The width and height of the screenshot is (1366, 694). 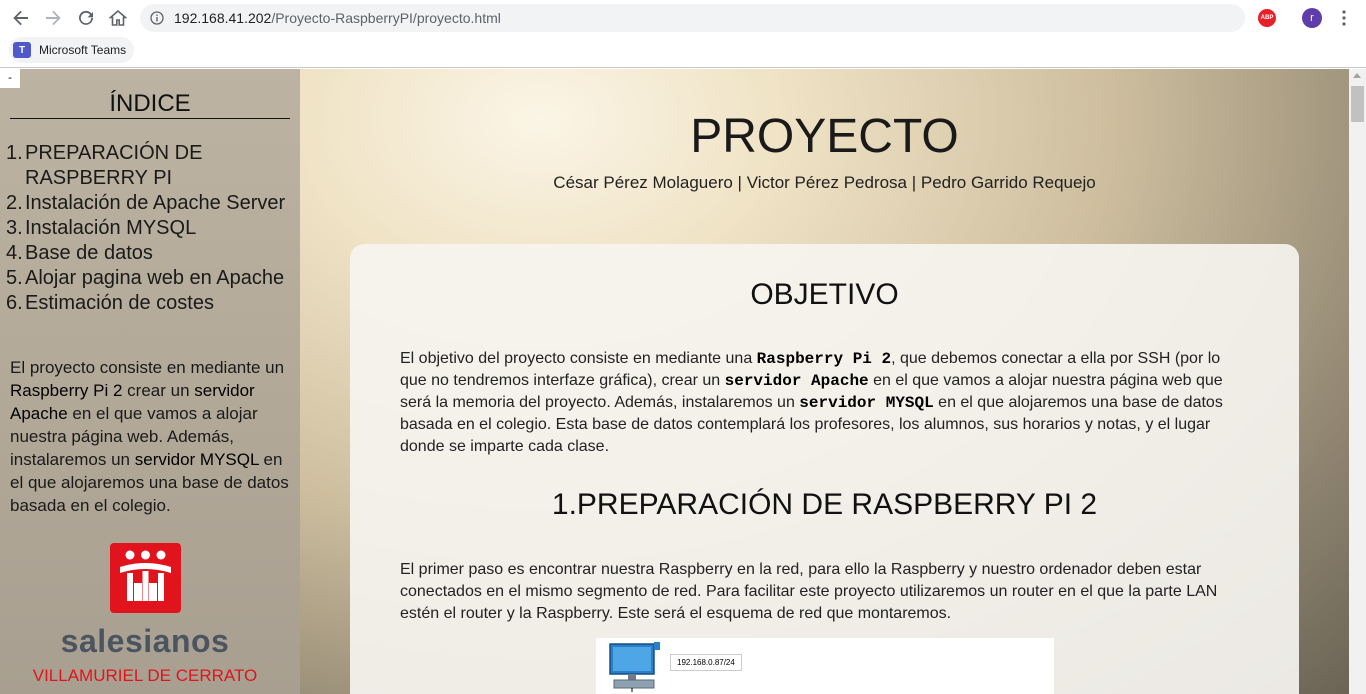 I want to click on toc-item-database: 4. Base de datos, so click(x=151, y=253).